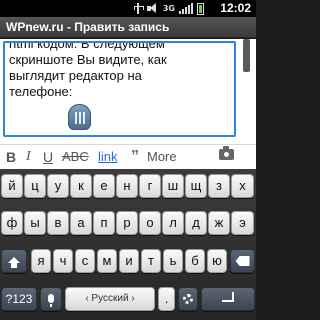 Image resolution: width=320 pixels, height=320 pixels. What do you see at coordinates (108, 157) in the screenshot?
I see `link-button: link` at bounding box center [108, 157].